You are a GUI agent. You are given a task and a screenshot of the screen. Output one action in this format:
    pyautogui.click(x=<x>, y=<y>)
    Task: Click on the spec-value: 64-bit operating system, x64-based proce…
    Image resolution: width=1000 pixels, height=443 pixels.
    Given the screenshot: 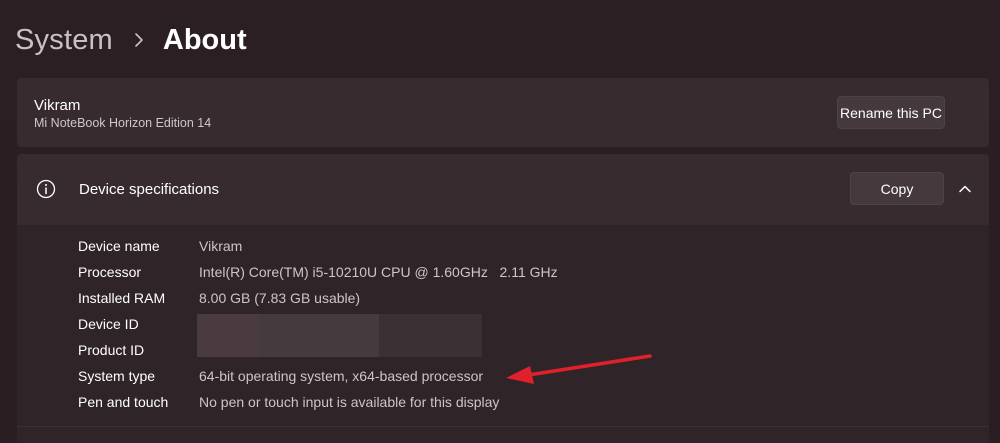 What is the action you would take?
    pyautogui.click(x=341, y=376)
    